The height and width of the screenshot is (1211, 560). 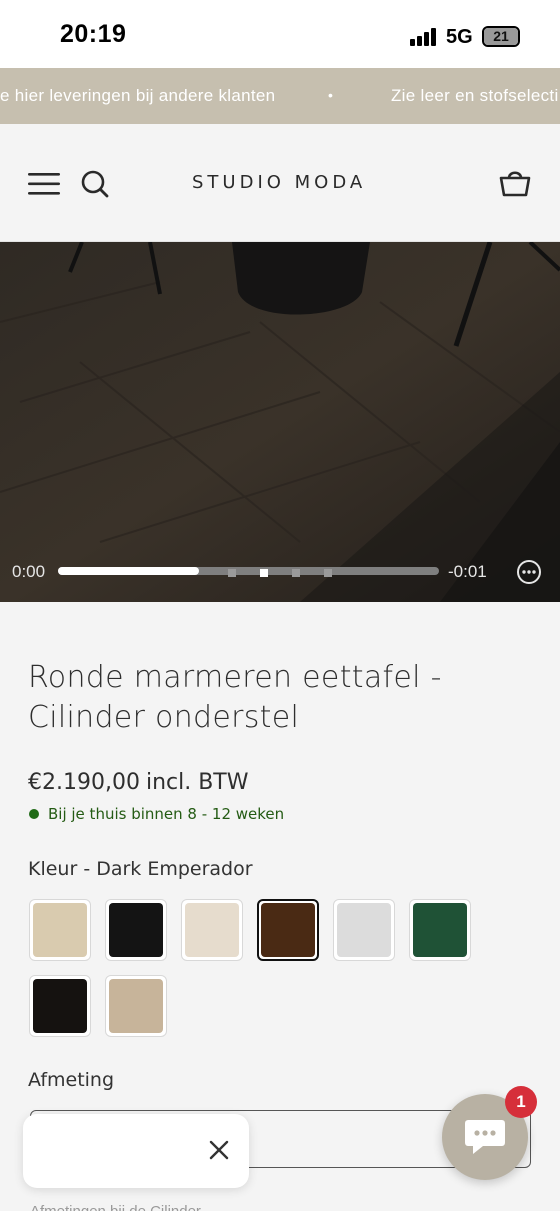 I want to click on video-progress-bar, so click(x=248, y=571).